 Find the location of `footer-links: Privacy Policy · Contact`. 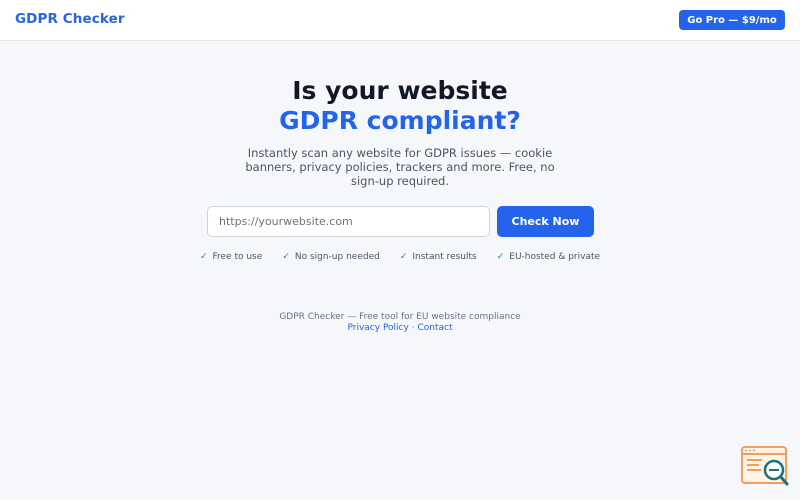

footer-links: Privacy Policy · Contact is located at coordinates (400, 328).